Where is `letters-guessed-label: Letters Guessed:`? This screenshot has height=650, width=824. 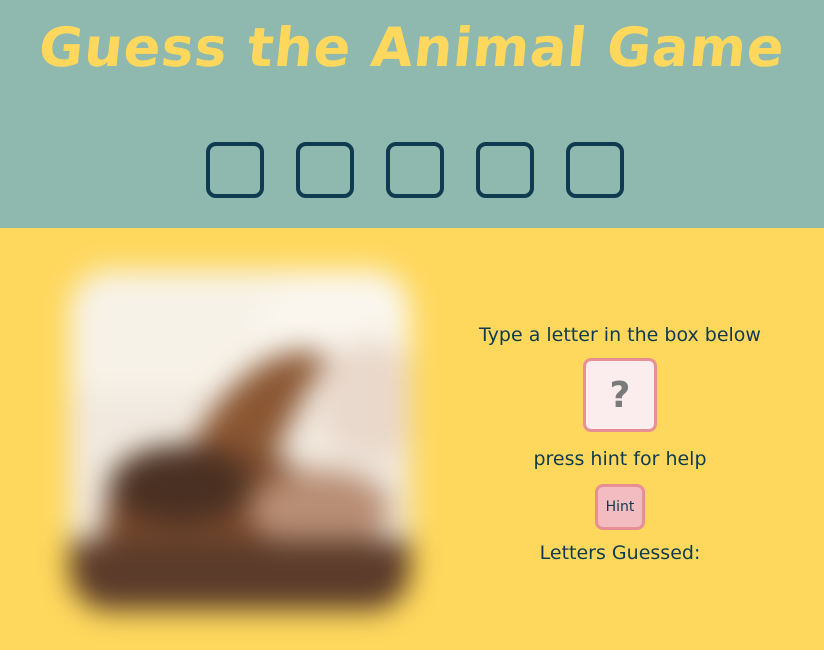
letters-guessed-label: Letters Guessed: is located at coordinates (620, 553).